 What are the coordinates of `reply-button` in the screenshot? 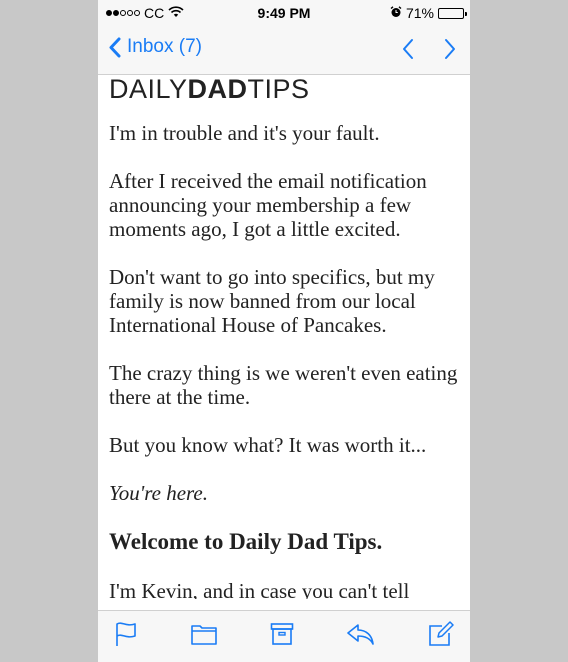 It's located at (361, 636).